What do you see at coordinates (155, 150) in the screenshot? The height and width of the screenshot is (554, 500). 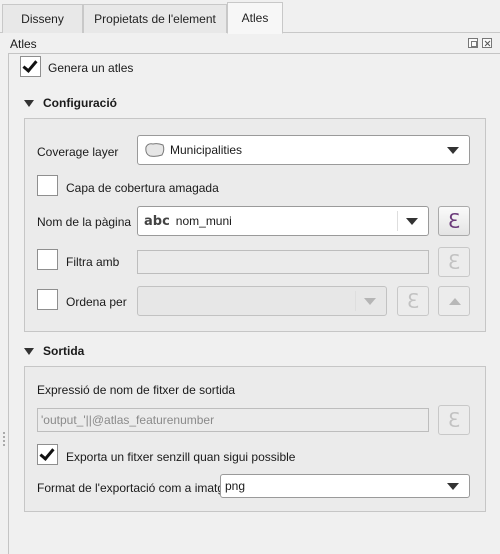 I see `polygon-layer-icon` at bounding box center [155, 150].